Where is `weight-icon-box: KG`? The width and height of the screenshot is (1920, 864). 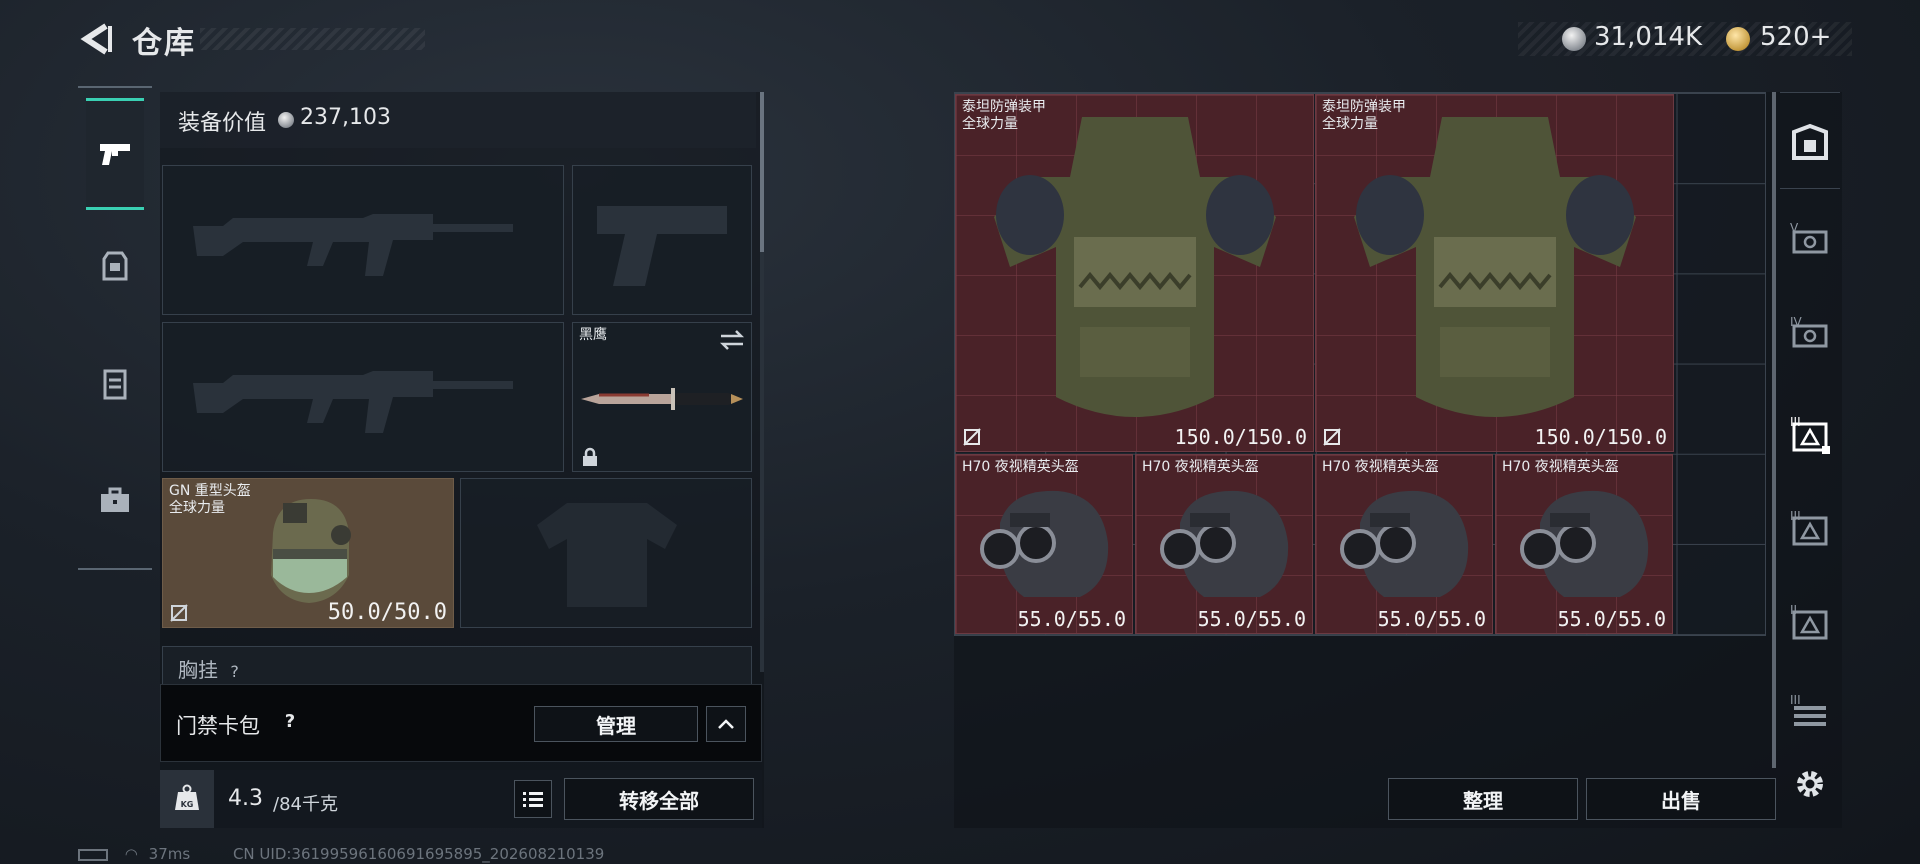 weight-icon-box: KG is located at coordinates (187, 799).